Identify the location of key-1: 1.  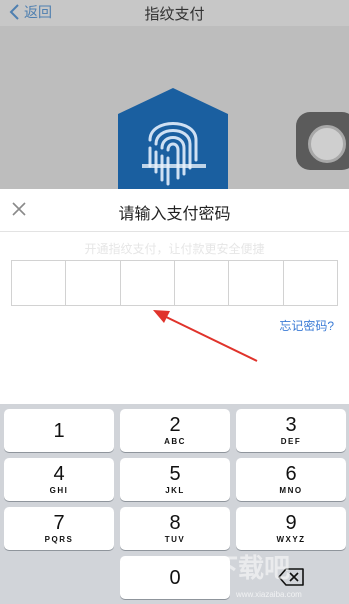
(59, 430).